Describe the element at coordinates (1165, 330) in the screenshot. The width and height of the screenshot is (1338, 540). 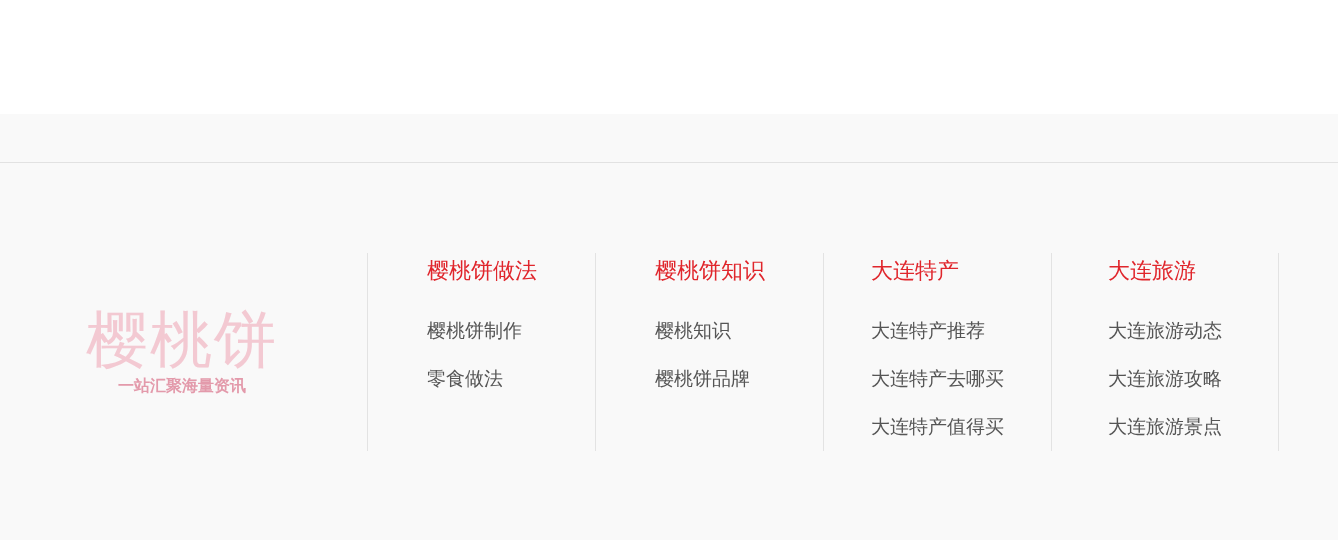
I see `footer-link: 大连旅游动态` at that location.